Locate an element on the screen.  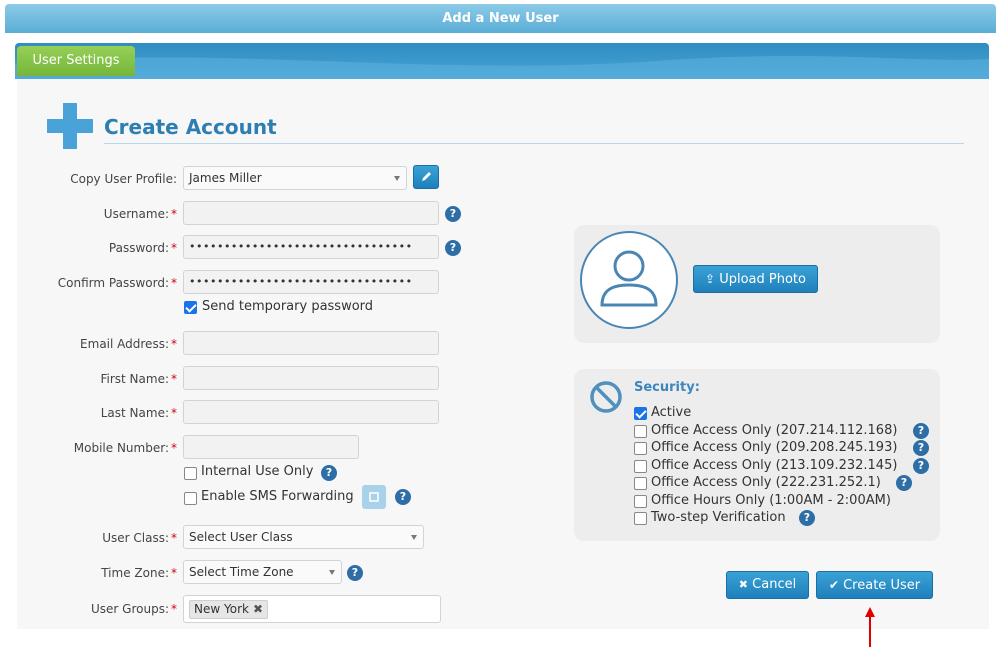
user-groups-label: User Groups: * is located at coordinates (134, 609).